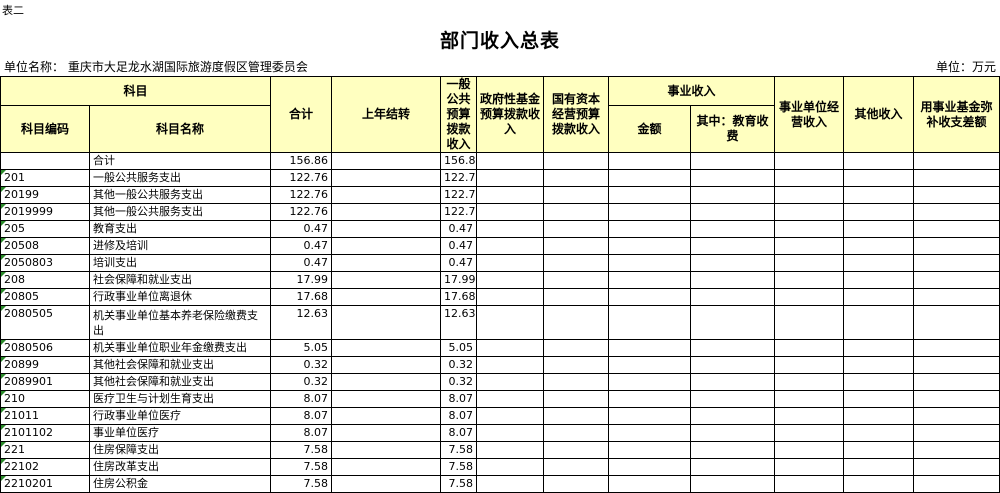  I want to click on cell-total: 156.86, so click(301, 161).